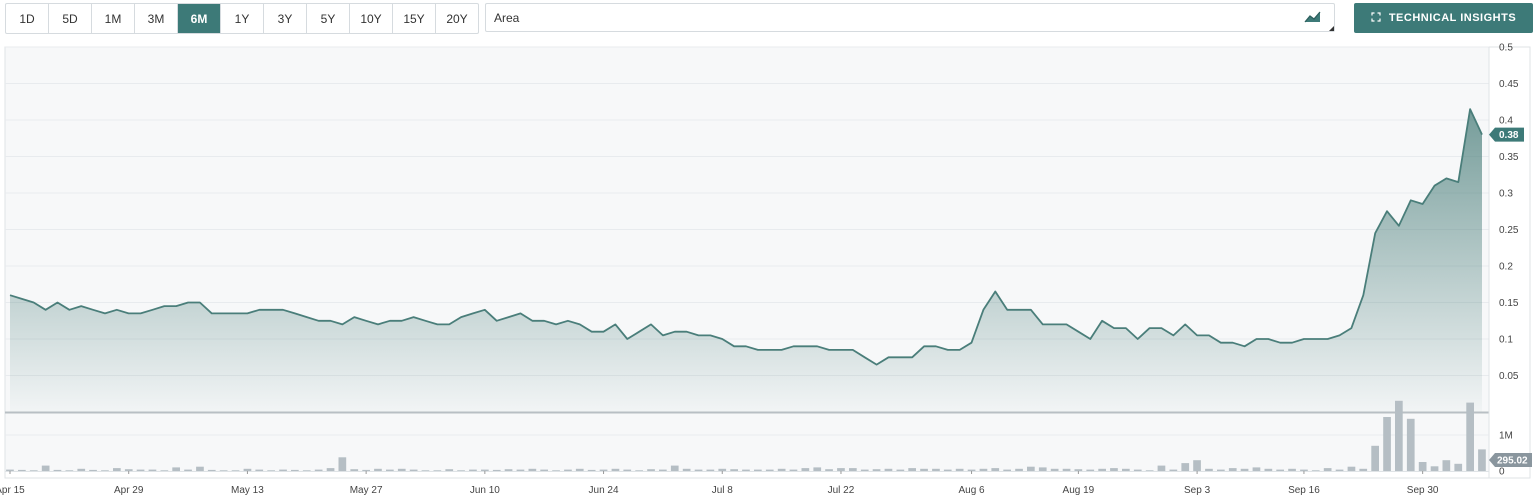  What do you see at coordinates (1304, 490) in the screenshot?
I see `x-tick-label: Sep 16` at bounding box center [1304, 490].